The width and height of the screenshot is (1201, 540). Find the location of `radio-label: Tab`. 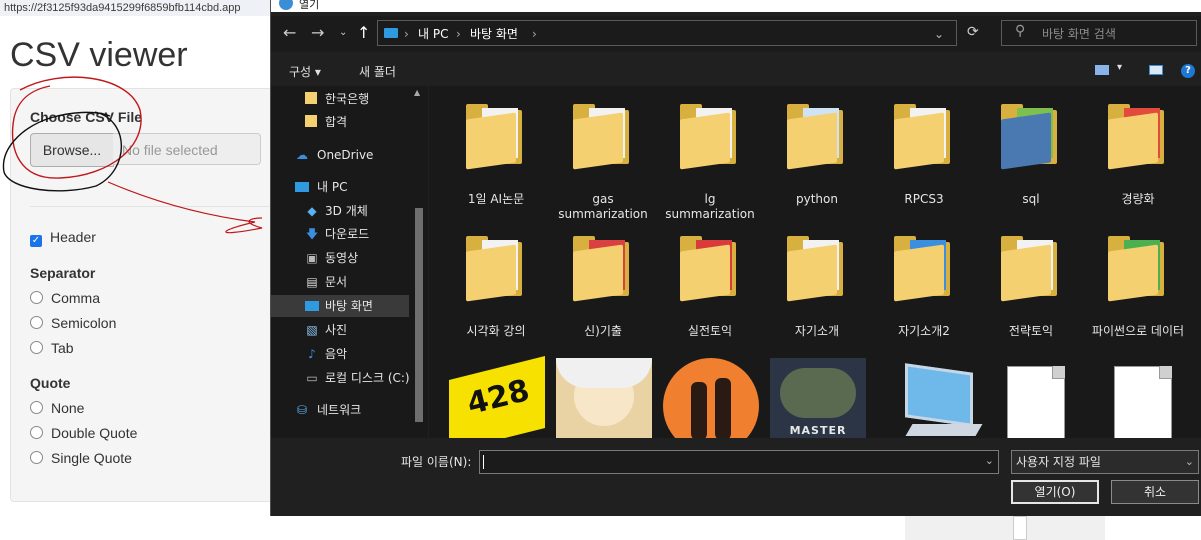

radio-label: Tab is located at coordinates (62, 348).